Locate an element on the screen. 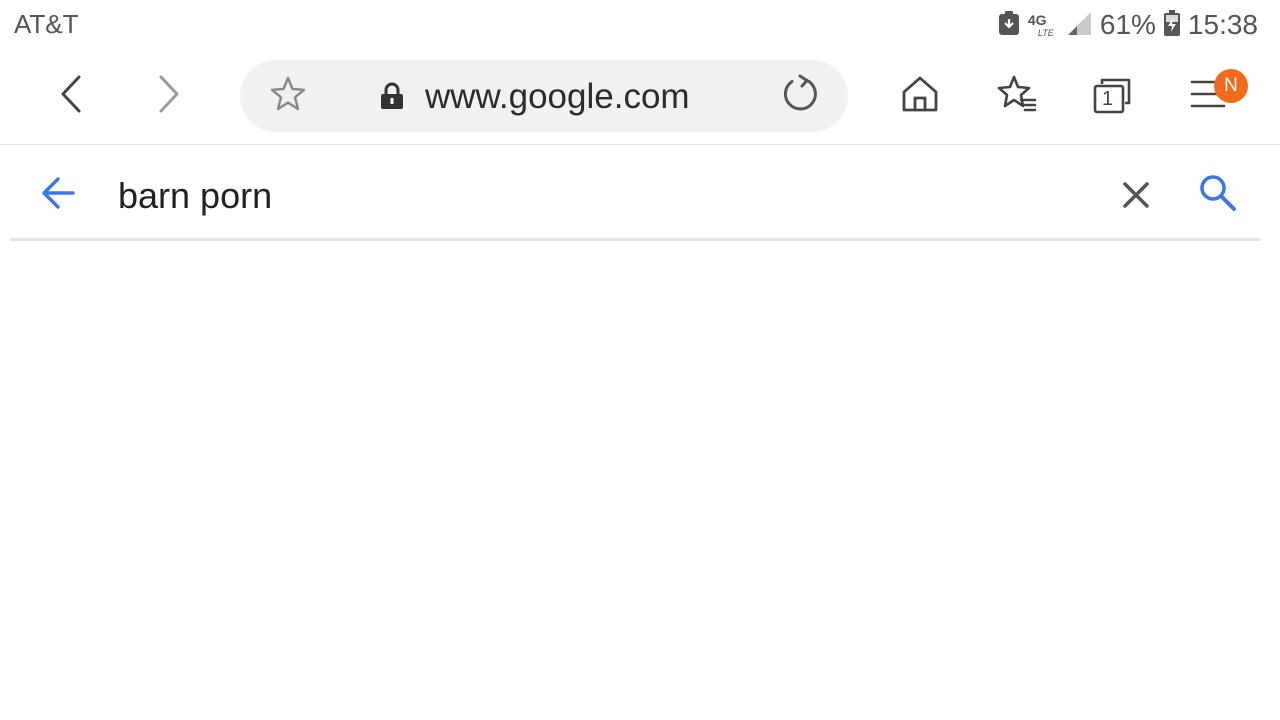 The width and height of the screenshot is (1280, 720). back-icon is located at coordinates (72, 96).